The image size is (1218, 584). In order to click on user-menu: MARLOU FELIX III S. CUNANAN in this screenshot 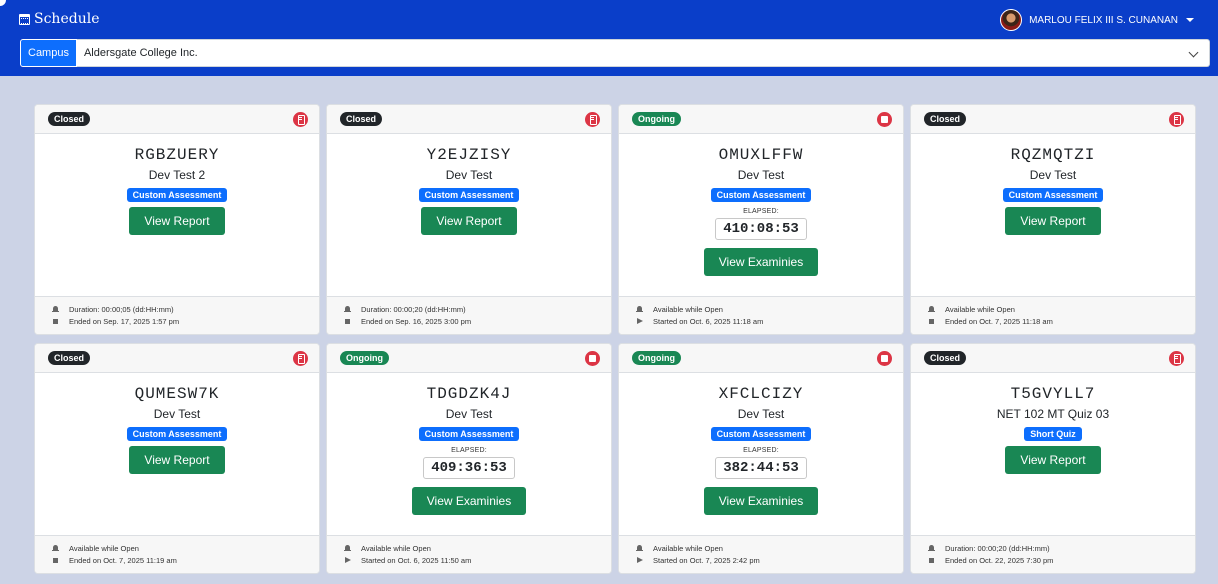, I will do `click(1097, 20)`.